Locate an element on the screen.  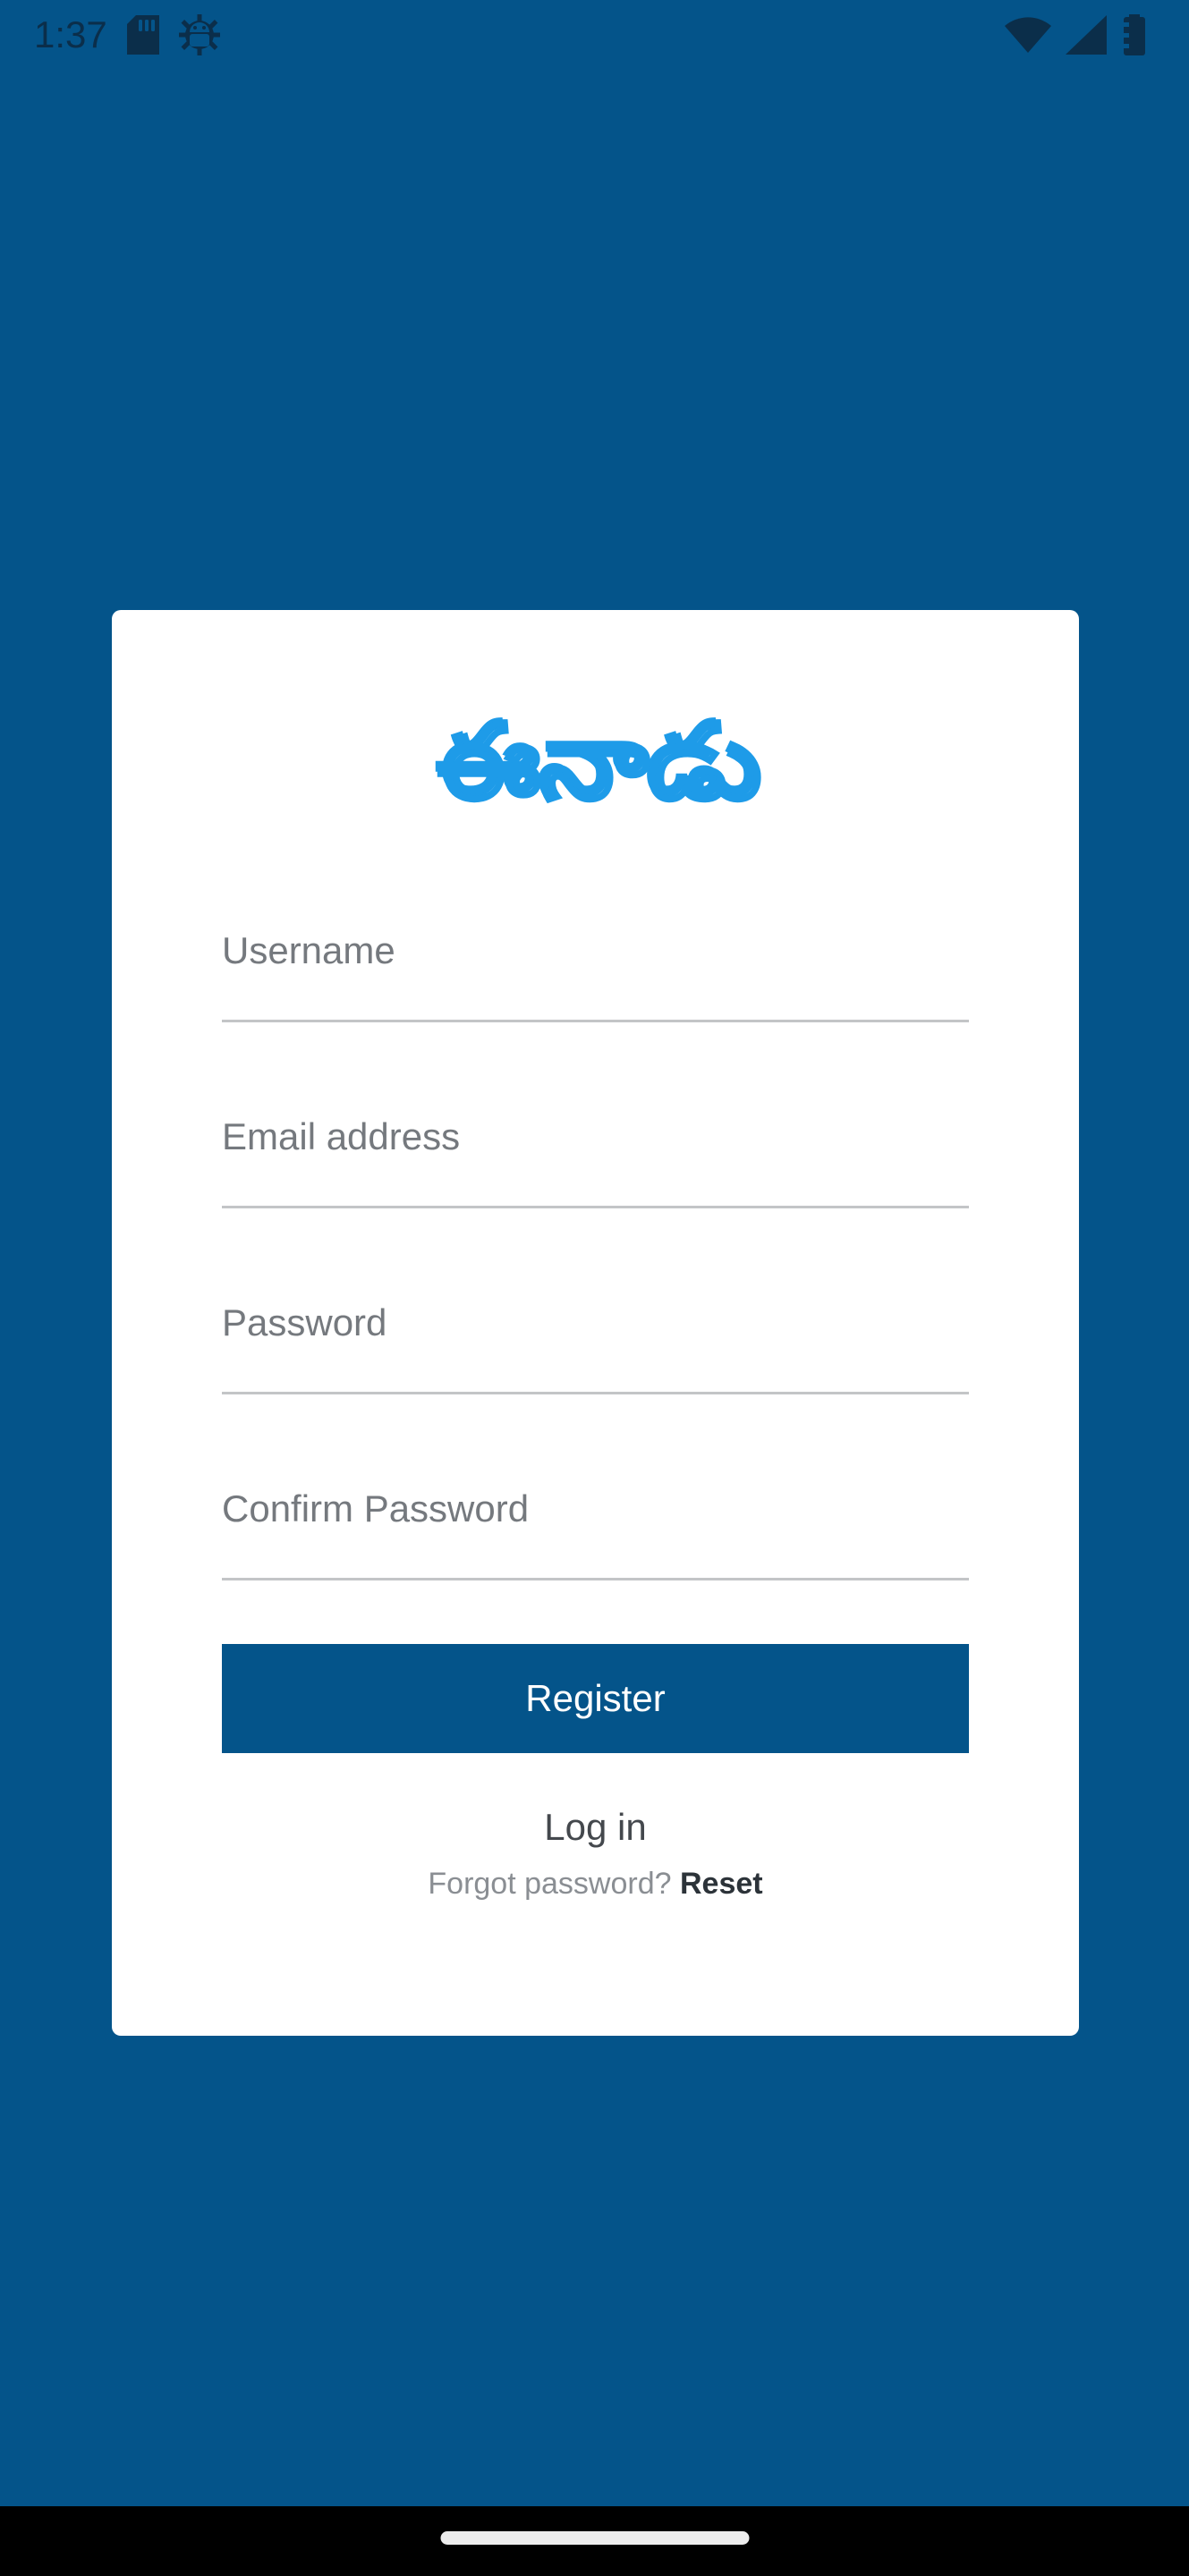
auth-links: Log in Forgot password? Reset is located at coordinates (595, 1853).